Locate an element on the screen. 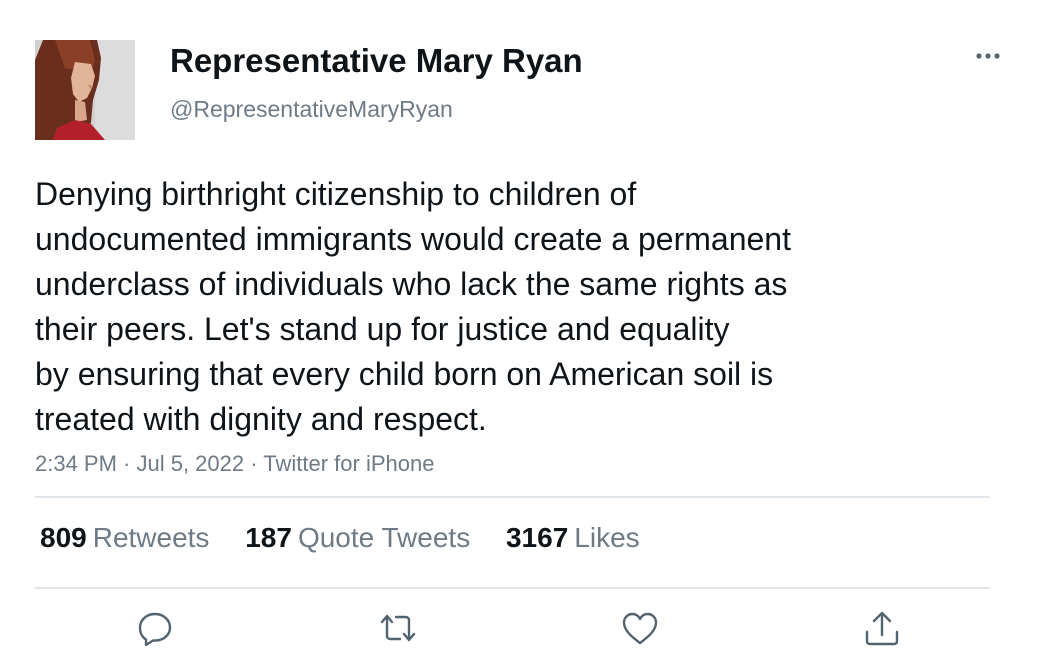  display-name: Representative Mary Ryan is located at coordinates (376, 61).